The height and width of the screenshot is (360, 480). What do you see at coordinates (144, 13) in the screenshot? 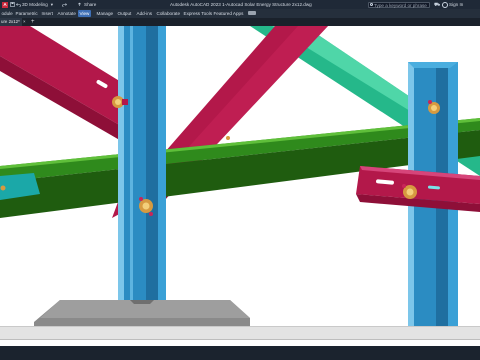
I see `tab-add-ins: Add-ins` at bounding box center [144, 13].